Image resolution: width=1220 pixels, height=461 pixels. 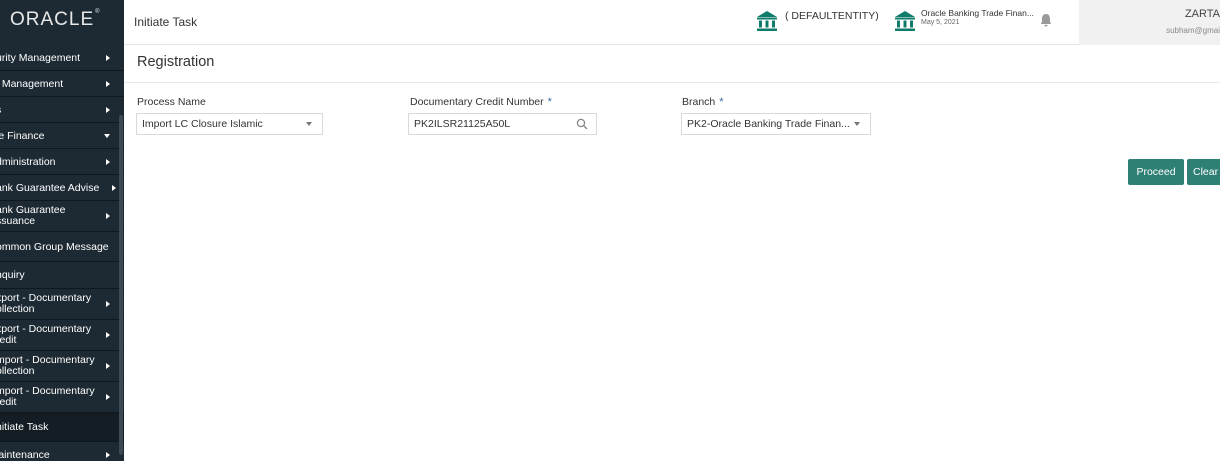 I want to click on bell-icon, so click(x=1046, y=20).